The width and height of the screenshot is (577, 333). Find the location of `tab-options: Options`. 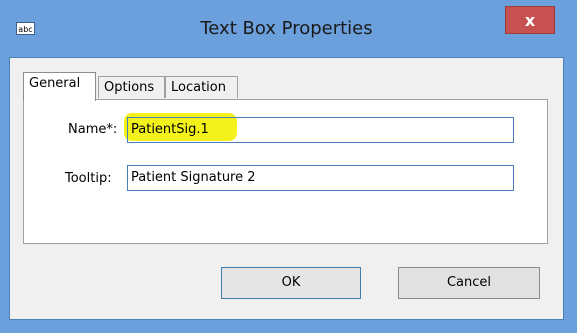

tab-options: Options is located at coordinates (131, 87).